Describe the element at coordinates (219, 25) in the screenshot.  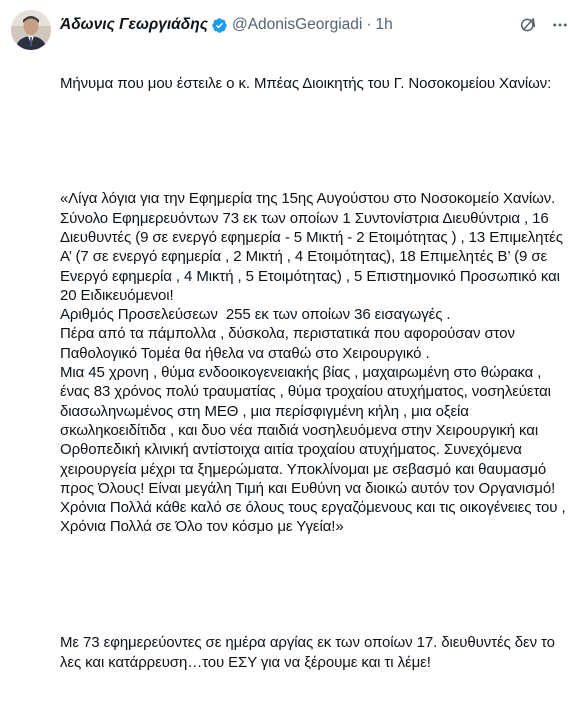
I see `verified-badge-icon` at that location.